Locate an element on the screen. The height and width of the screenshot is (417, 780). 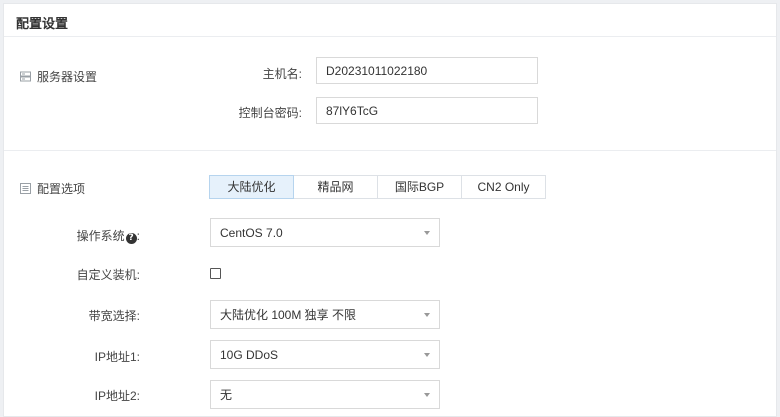
ip2-label: IP地址2: is located at coordinates (117, 396).